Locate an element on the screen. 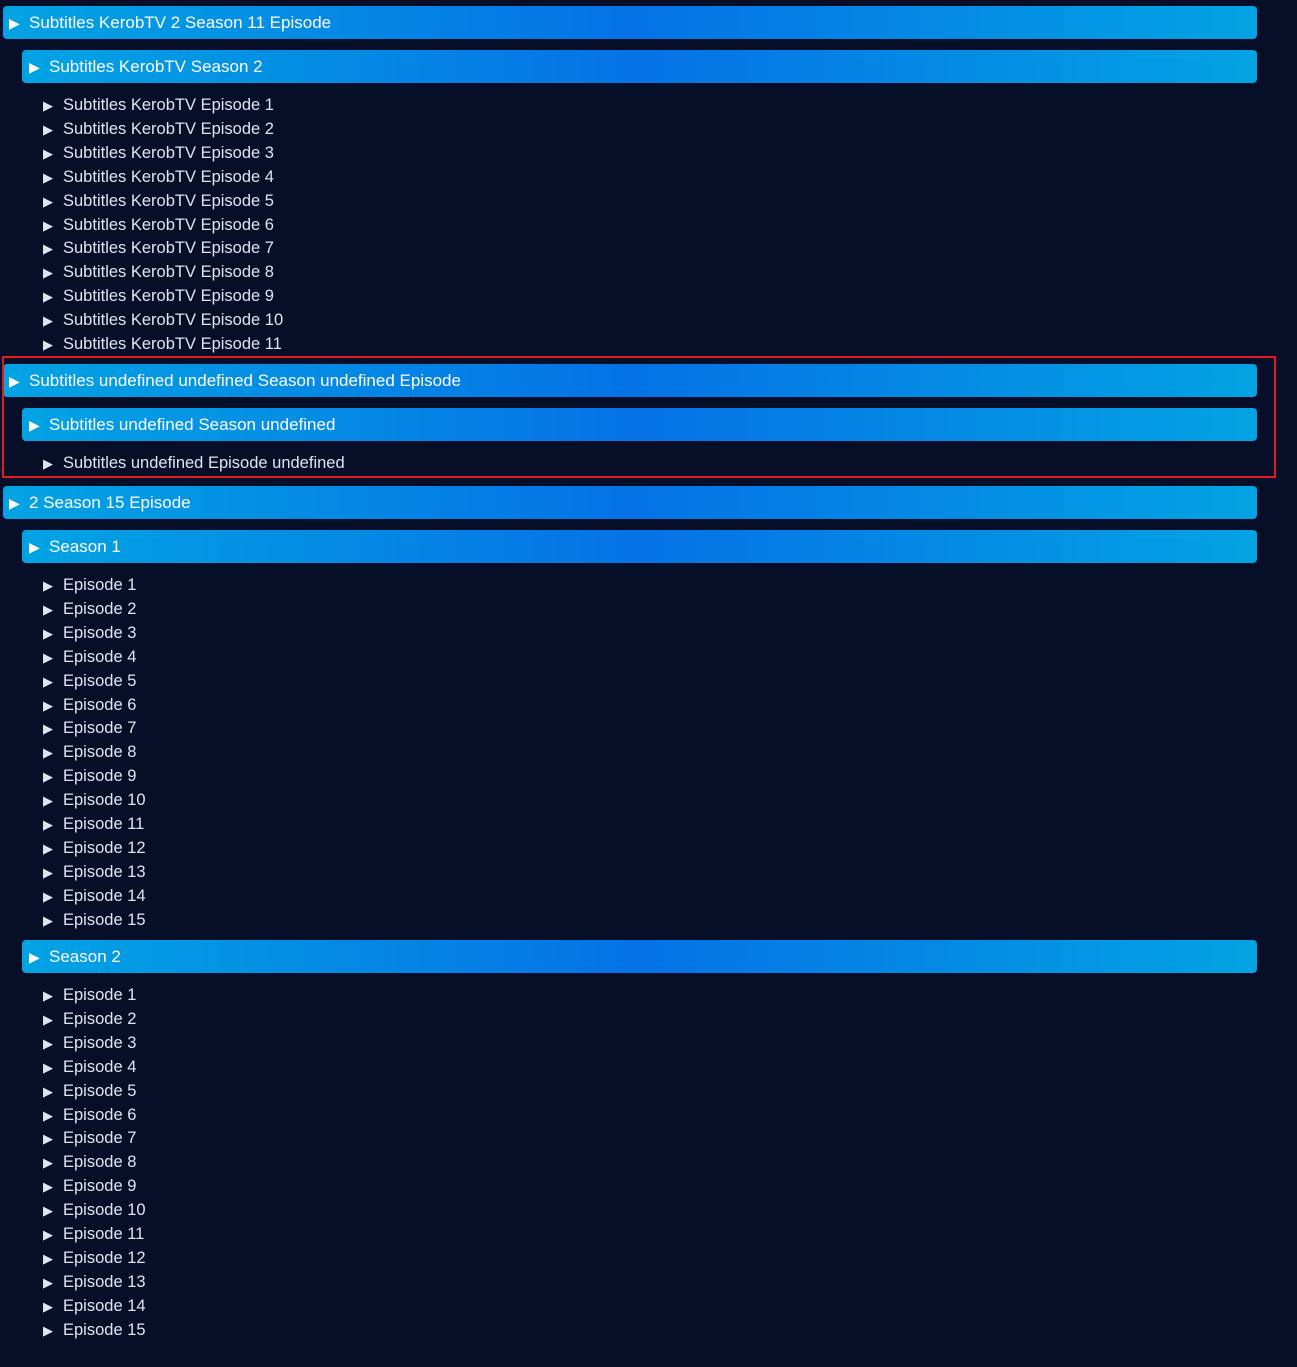 The width and height of the screenshot is (1297, 1367). show-header-2: ▶ 2 Season 15 Episode is located at coordinates (630, 502).